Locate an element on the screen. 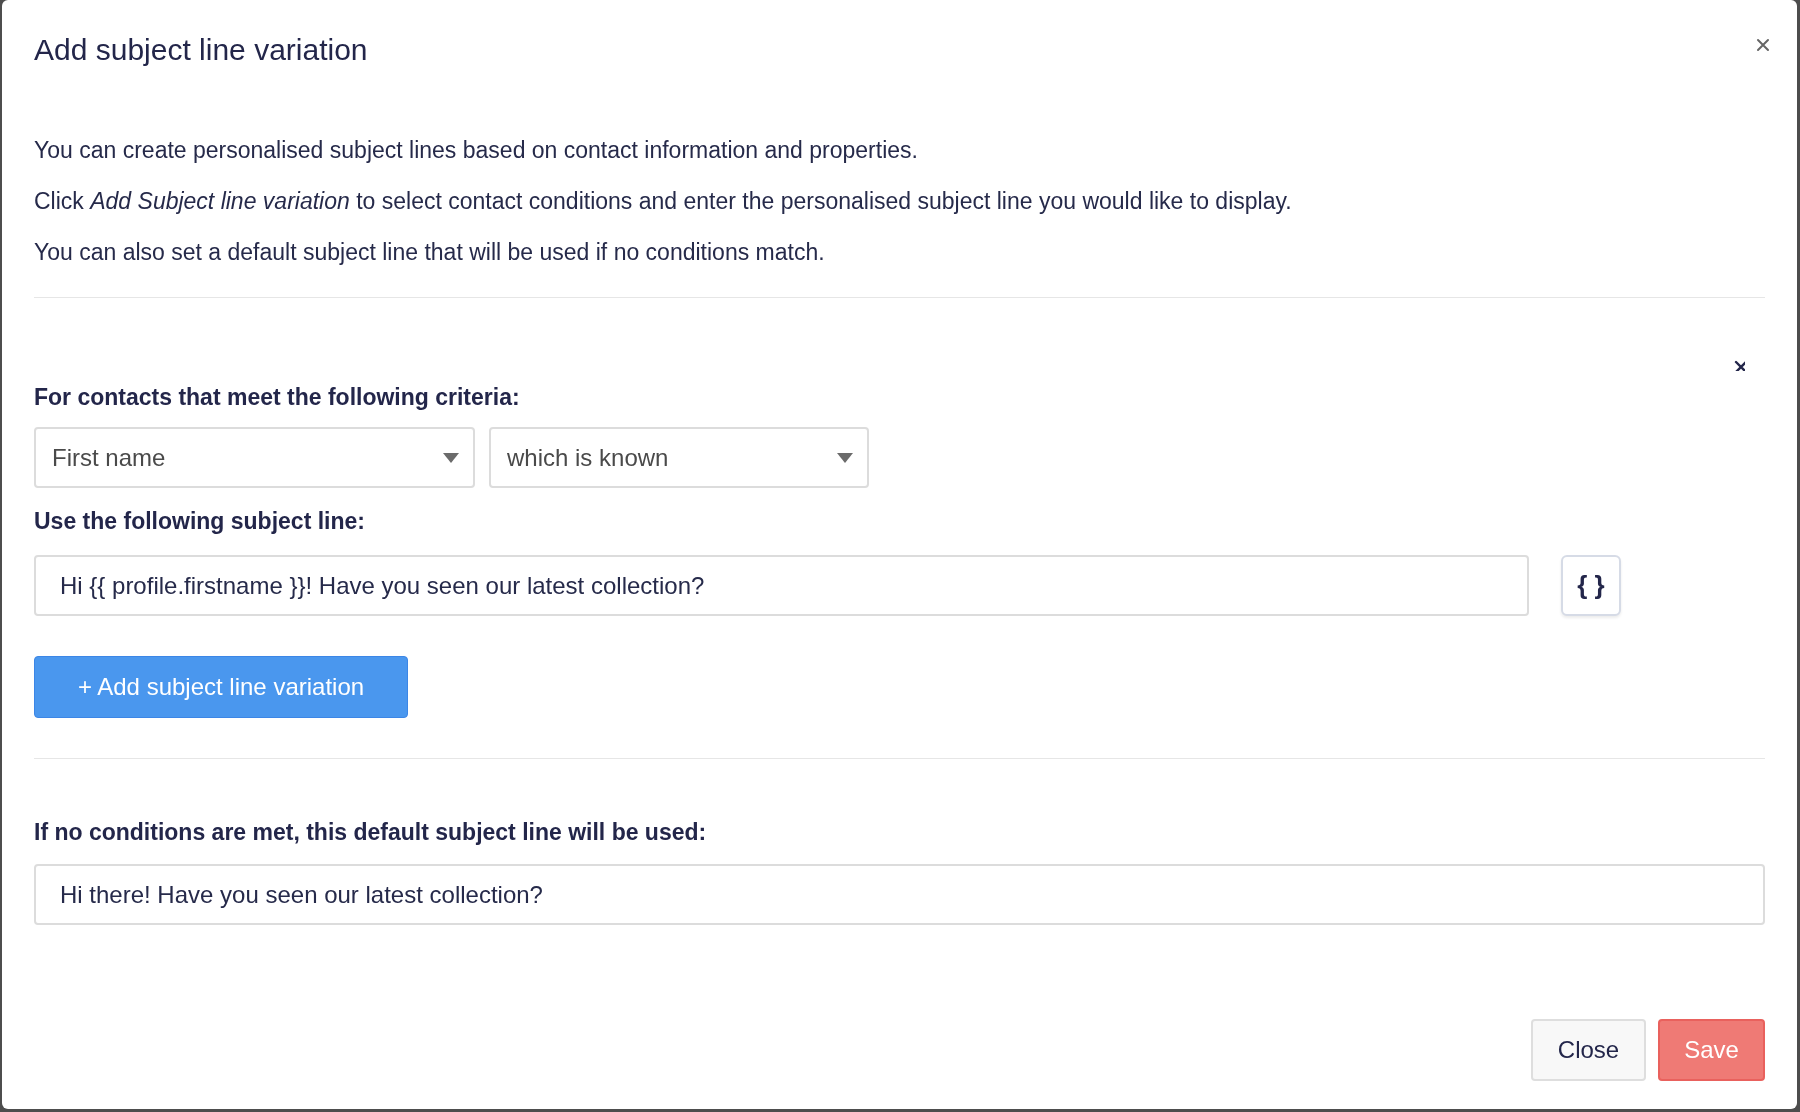 This screenshot has height=1112, width=1800. intro-text: You can also set a default subject line that will be used if no conditions match. is located at coordinates (430, 252).